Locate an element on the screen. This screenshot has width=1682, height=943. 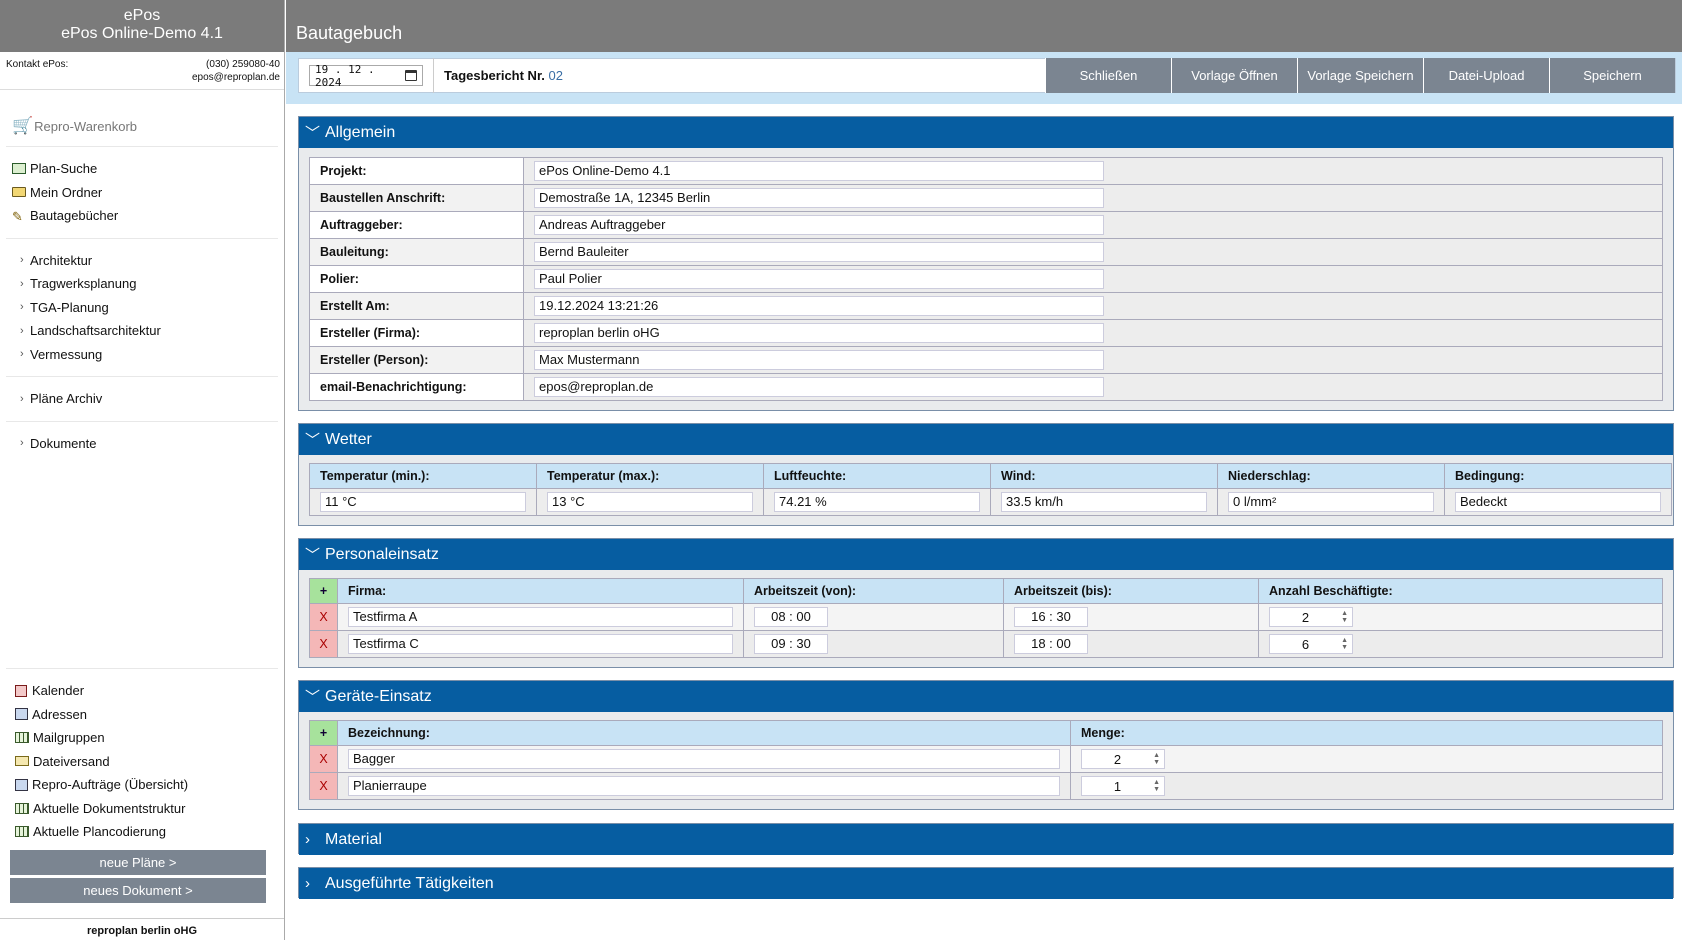
save-template-button: Vorlage Speichern is located at coordinates (1360, 75).